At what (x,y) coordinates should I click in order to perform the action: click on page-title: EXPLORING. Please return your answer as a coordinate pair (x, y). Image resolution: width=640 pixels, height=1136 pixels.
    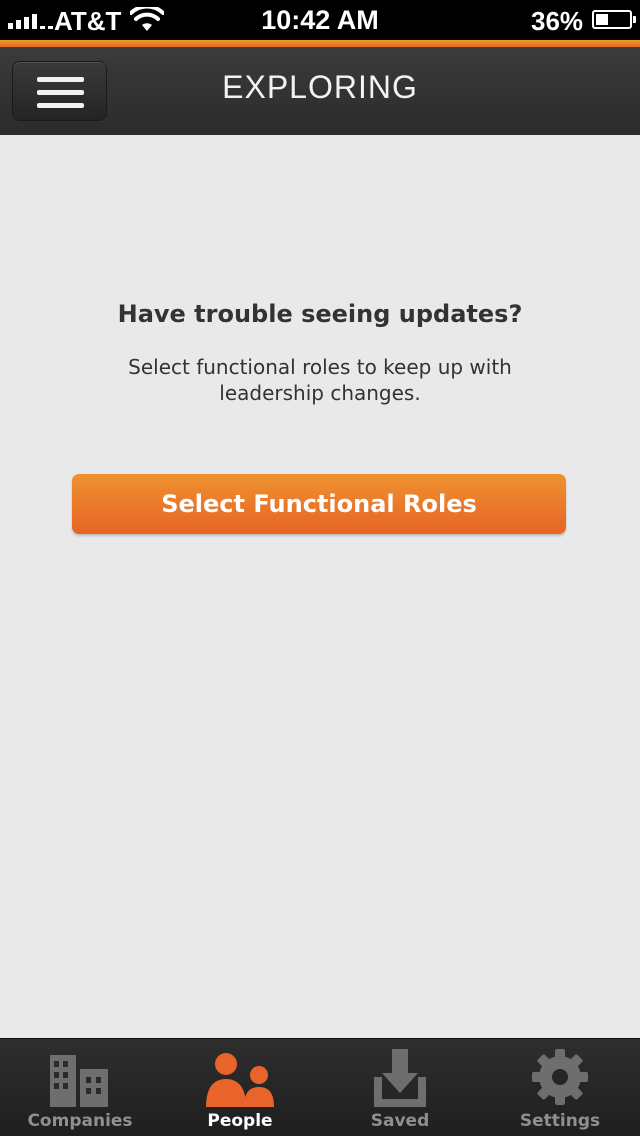
    Looking at the image, I should click on (320, 87).